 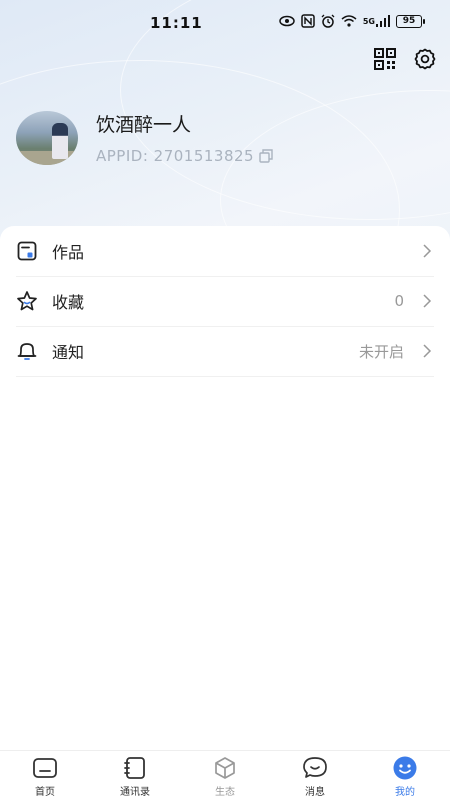 What do you see at coordinates (185, 137) in the screenshot?
I see `profile-info: 饮酒醉一人 APPID: 2701513825` at bounding box center [185, 137].